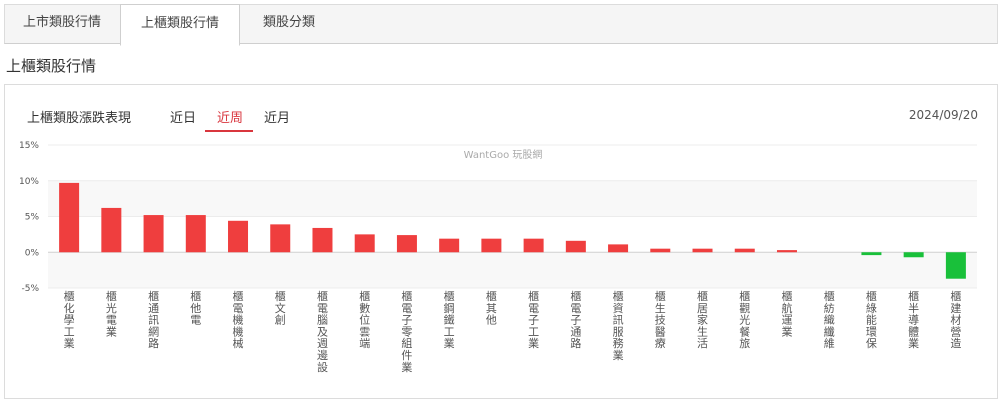  I want to click on category-label-char: 旅, so click(744, 343).